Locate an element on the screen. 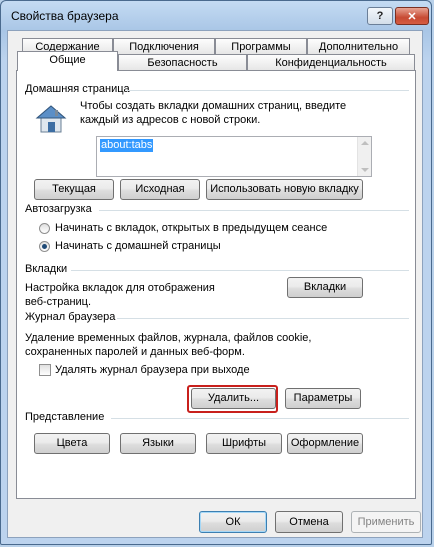 Image resolution: width=434 pixels, height=547 pixels. close-button: ✕ is located at coordinates (412, 16).